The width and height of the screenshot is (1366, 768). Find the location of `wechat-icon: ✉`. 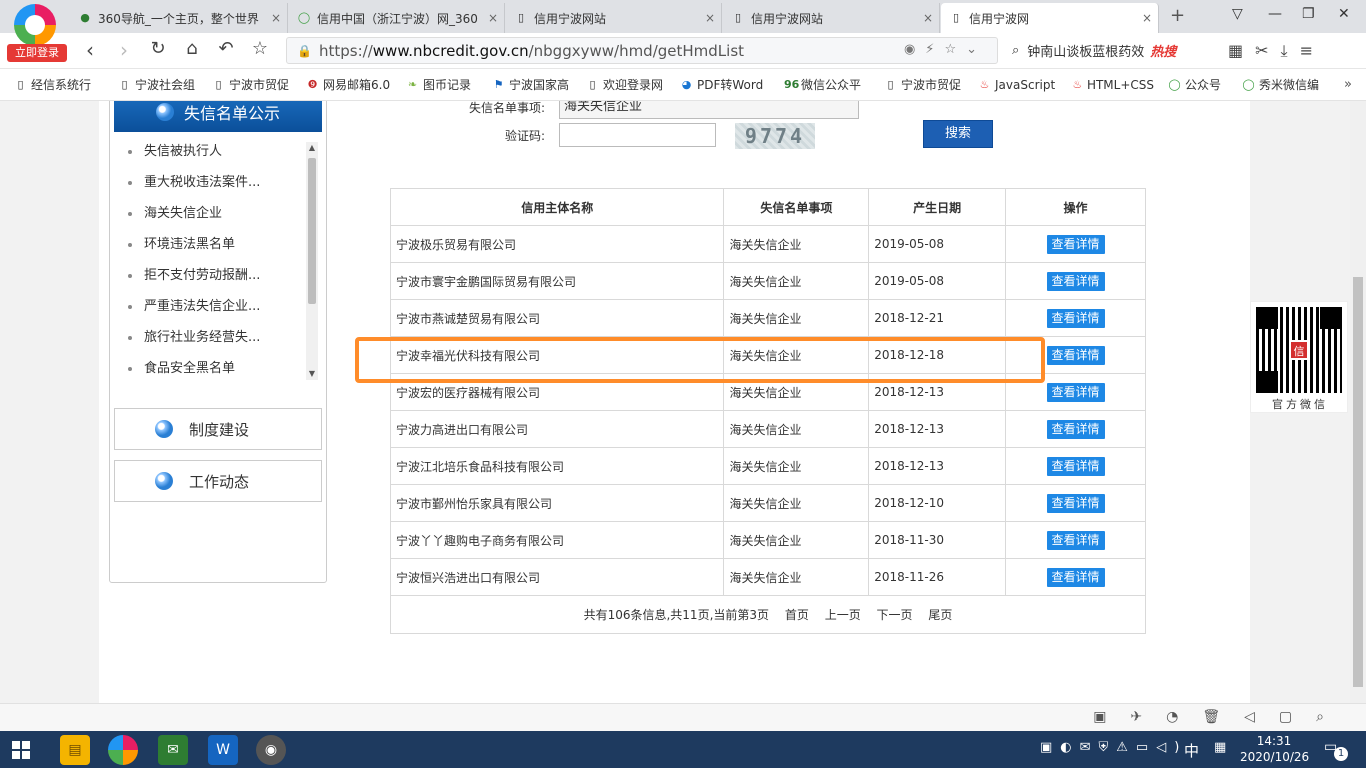

wechat-icon: ✉ is located at coordinates (173, 750).